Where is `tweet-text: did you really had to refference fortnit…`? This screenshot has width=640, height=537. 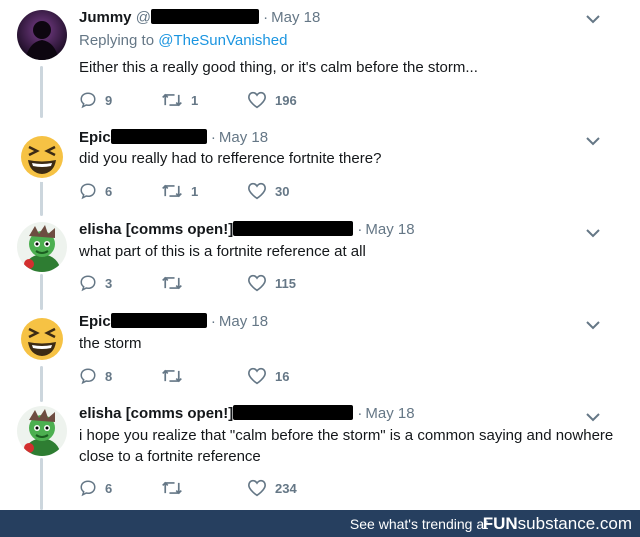
tweet-text: did you really had to refference fortnit… is located at coordinates (230, 158).